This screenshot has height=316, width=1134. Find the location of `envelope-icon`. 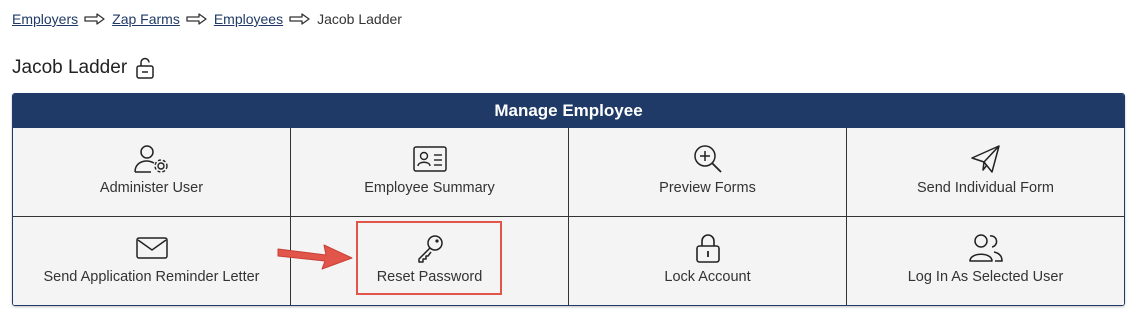

envelope-icon is located at coordinates (151, 248).